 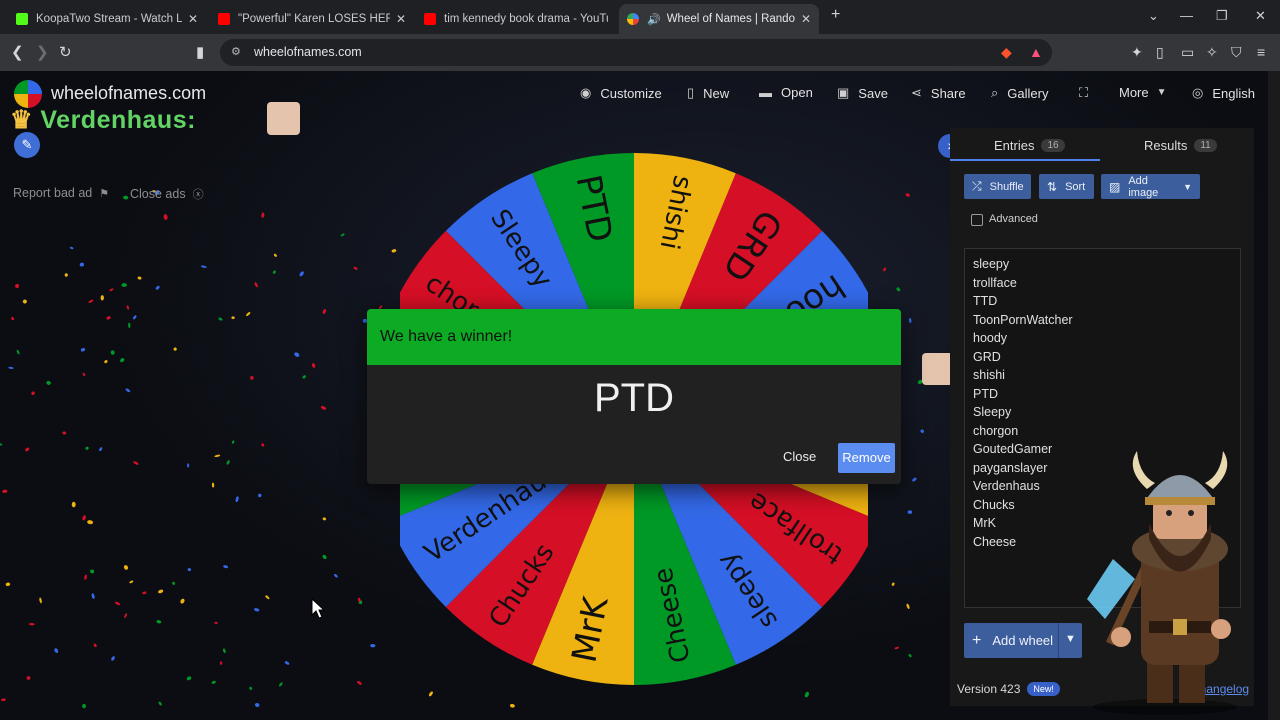 I want to click on wallet-icon: ▭, so click(x=1187, y=52).